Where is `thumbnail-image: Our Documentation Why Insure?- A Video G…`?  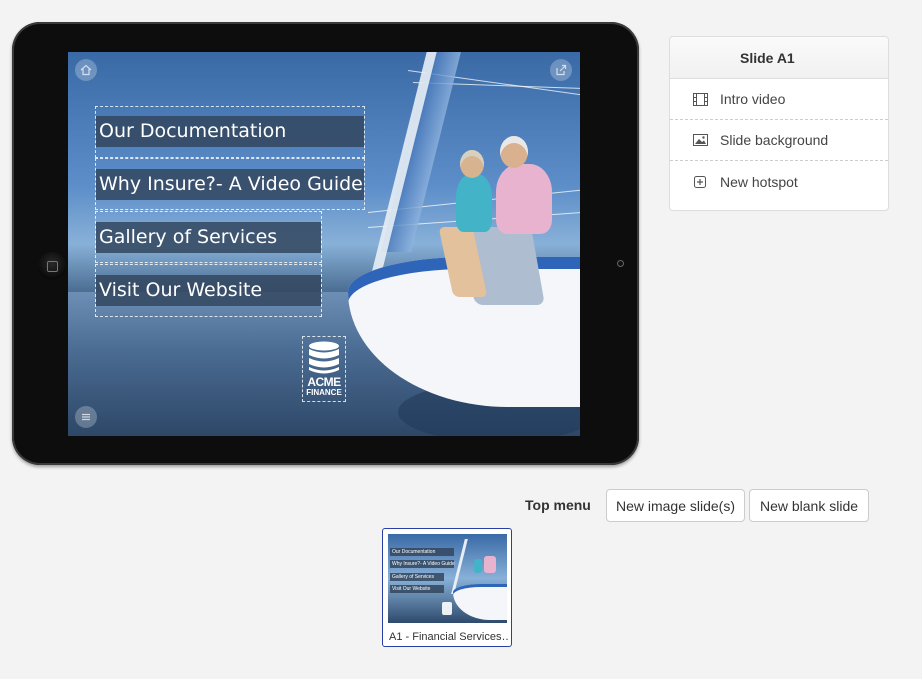
thumbnail-image: Our Documentation Why Insure?- A Video G… is located at coordinates (447, 578).